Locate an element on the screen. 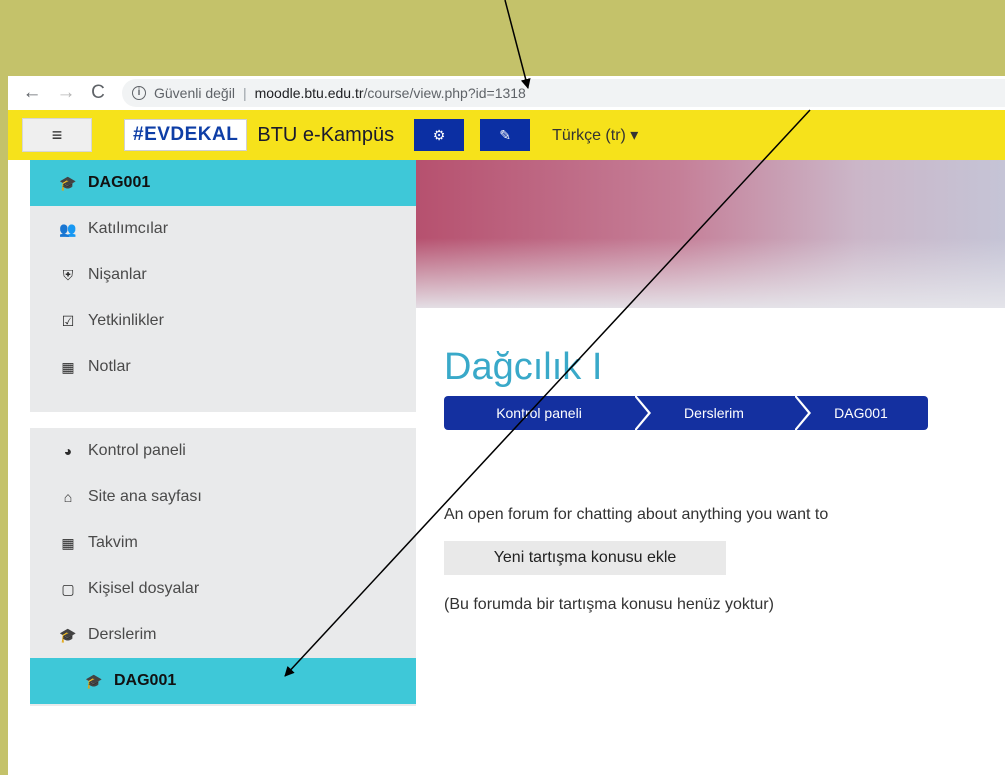 The width and height of the screenshot is (1005, 775). url-domain: moodle.btu.edu.tr is located at coordinates (309, 93).